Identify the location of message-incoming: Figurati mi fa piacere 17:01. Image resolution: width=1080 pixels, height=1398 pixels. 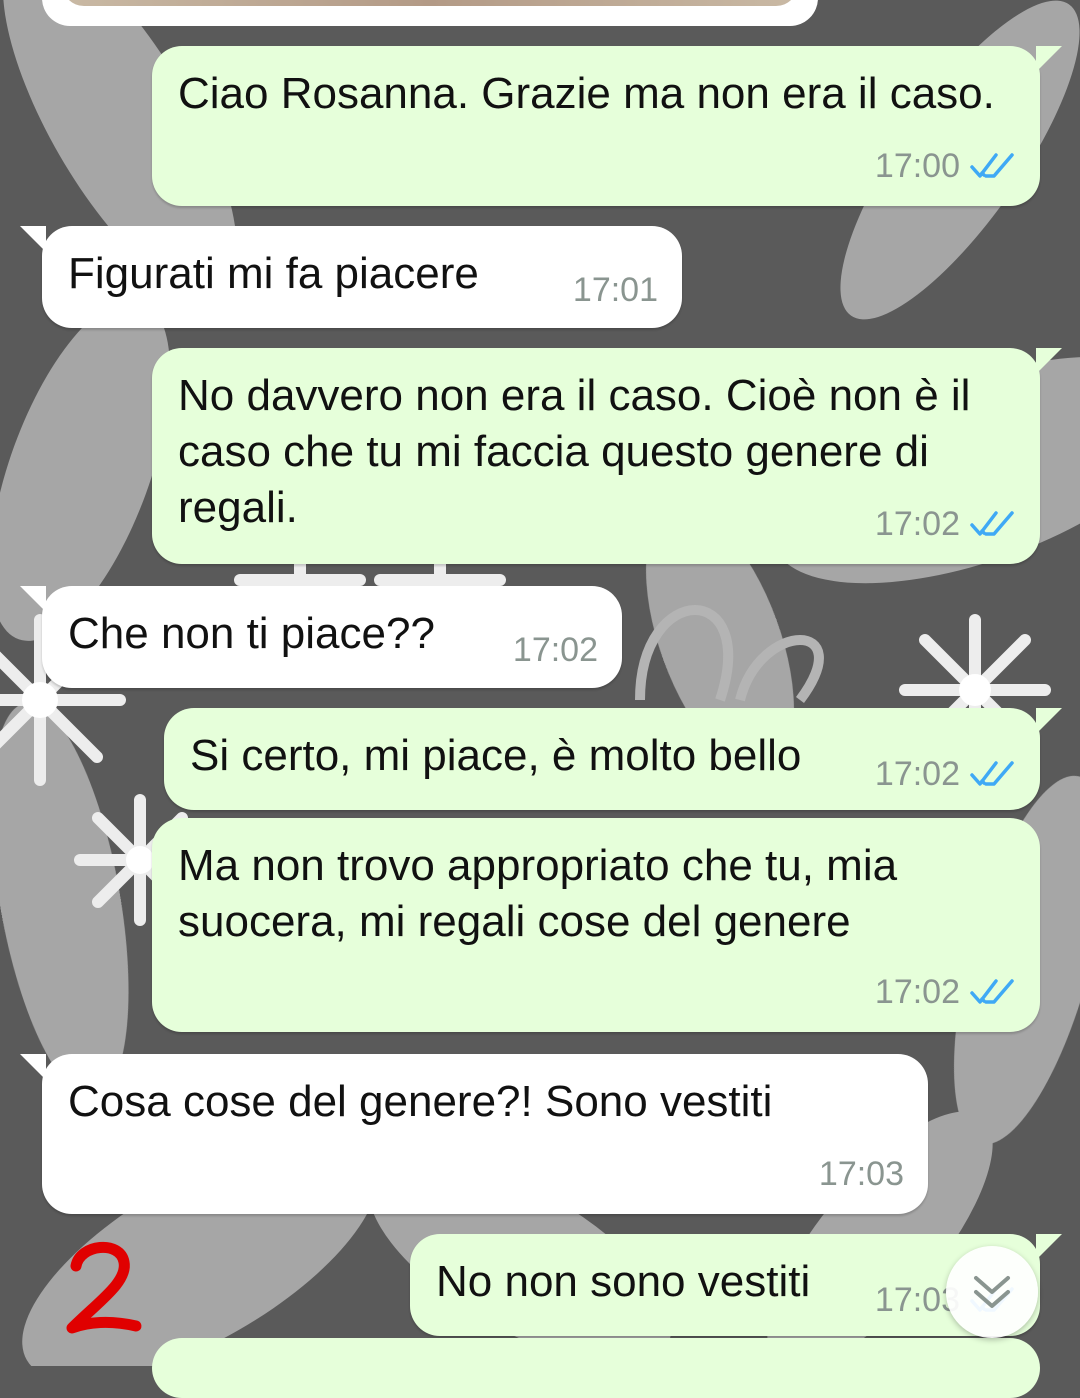
(351, 277).